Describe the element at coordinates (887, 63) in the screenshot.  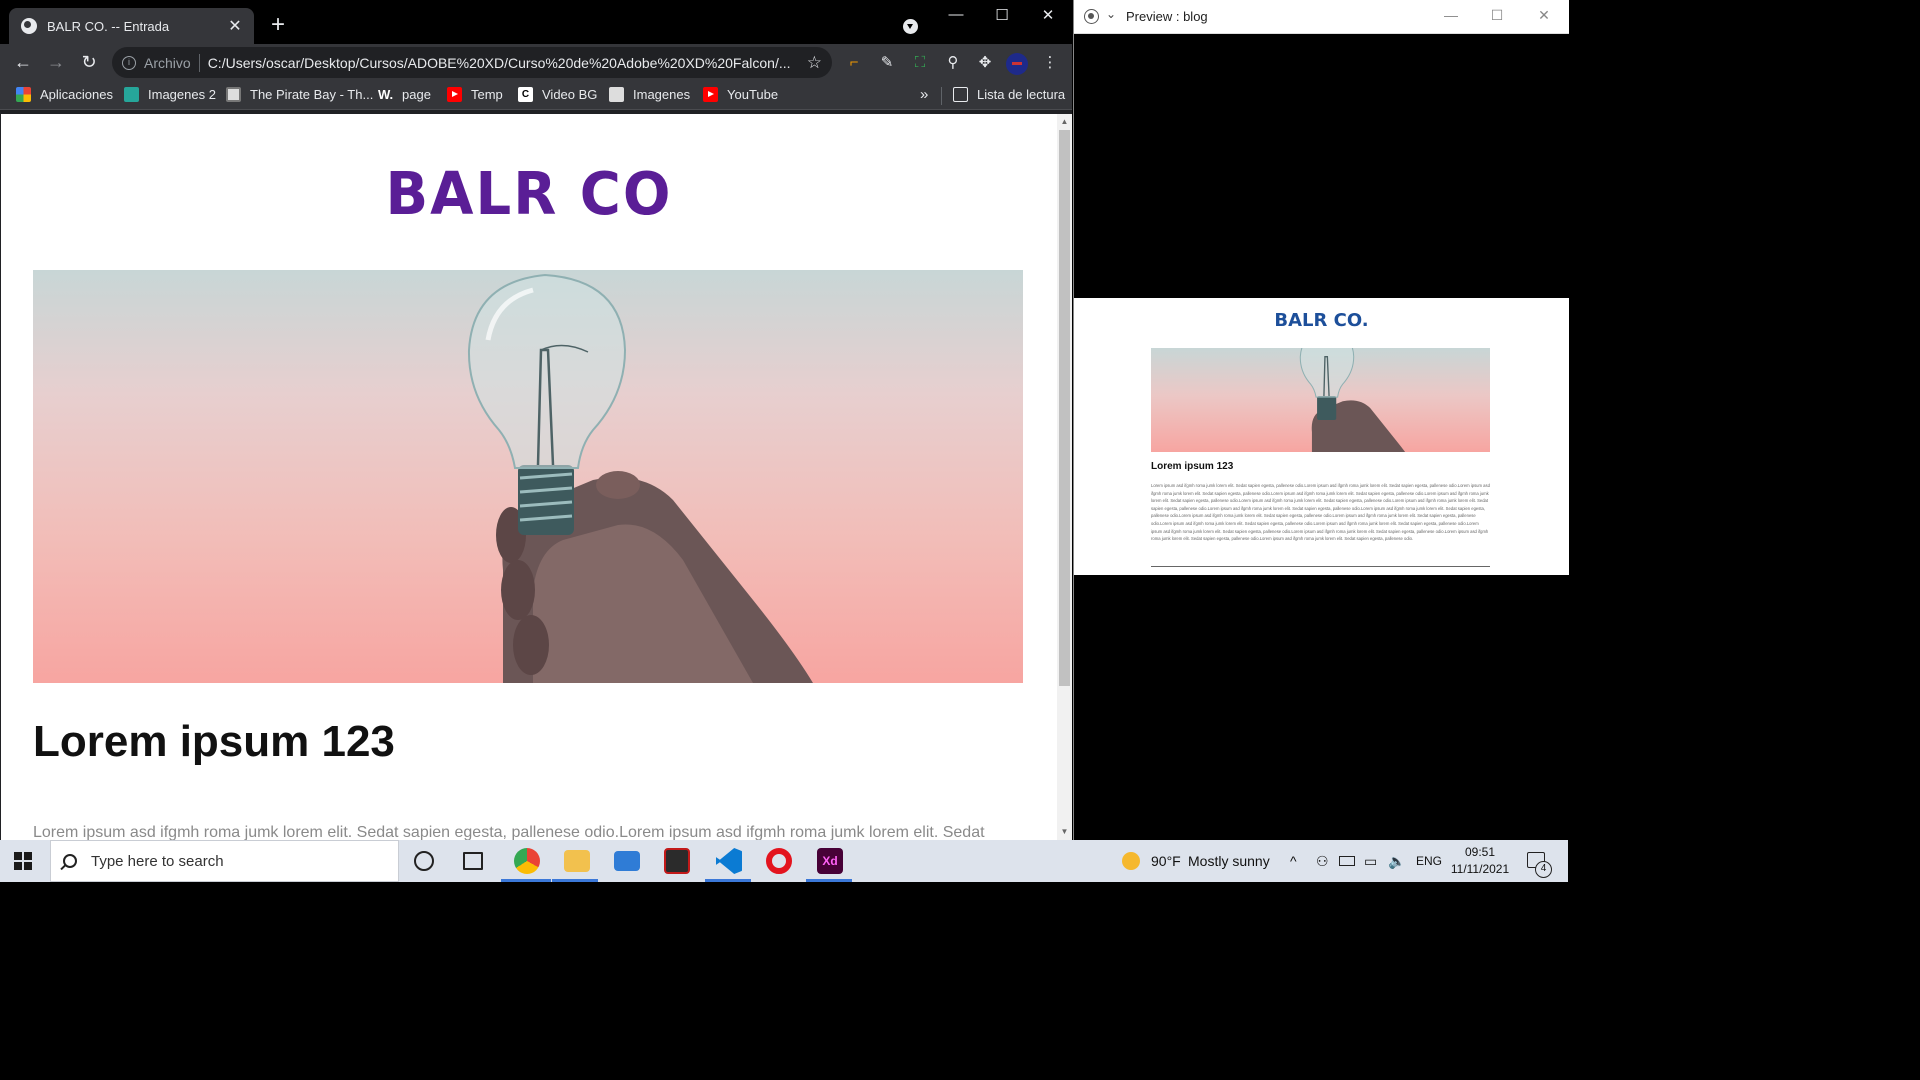
I see `extension-pen-icon: ✎` at that location.